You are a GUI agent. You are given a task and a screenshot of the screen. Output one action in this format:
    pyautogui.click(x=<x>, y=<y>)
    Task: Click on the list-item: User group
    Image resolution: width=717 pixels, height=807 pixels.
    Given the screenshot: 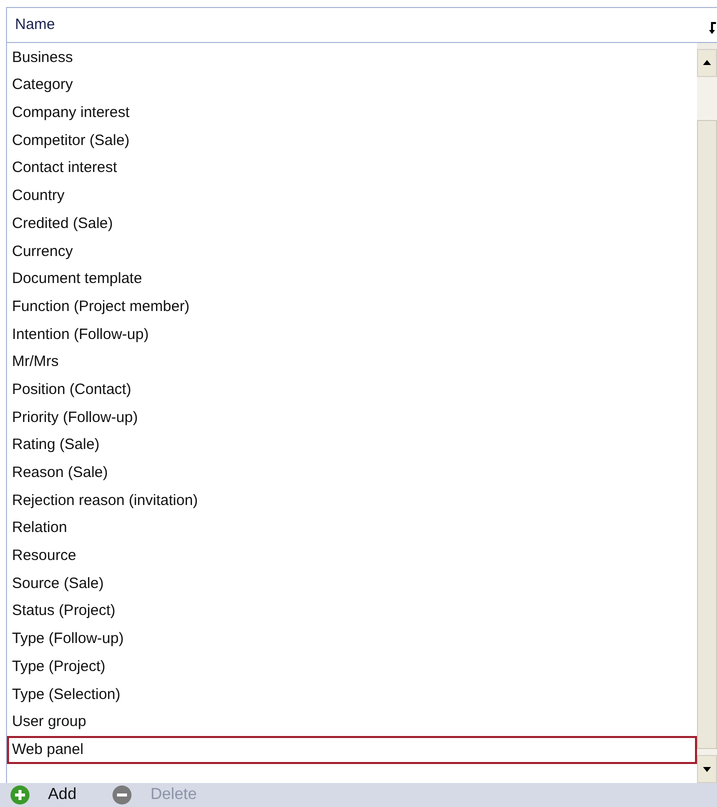 What is the action you would take?
    pyautogui.click(x=352, y=722)
    